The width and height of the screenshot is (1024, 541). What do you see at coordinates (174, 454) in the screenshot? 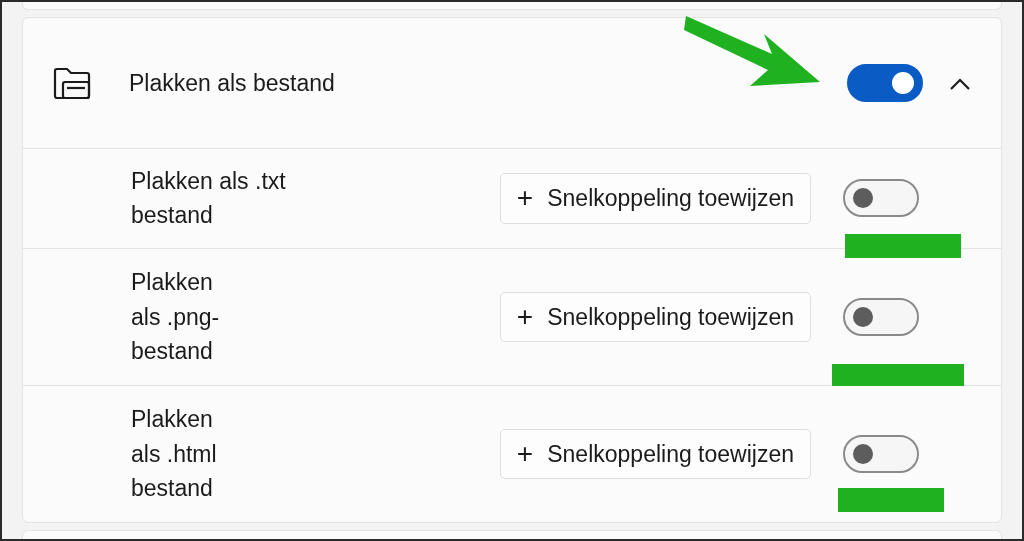
I see `option-label: Plakken als .html bestand` at bounding box center [174, 454].